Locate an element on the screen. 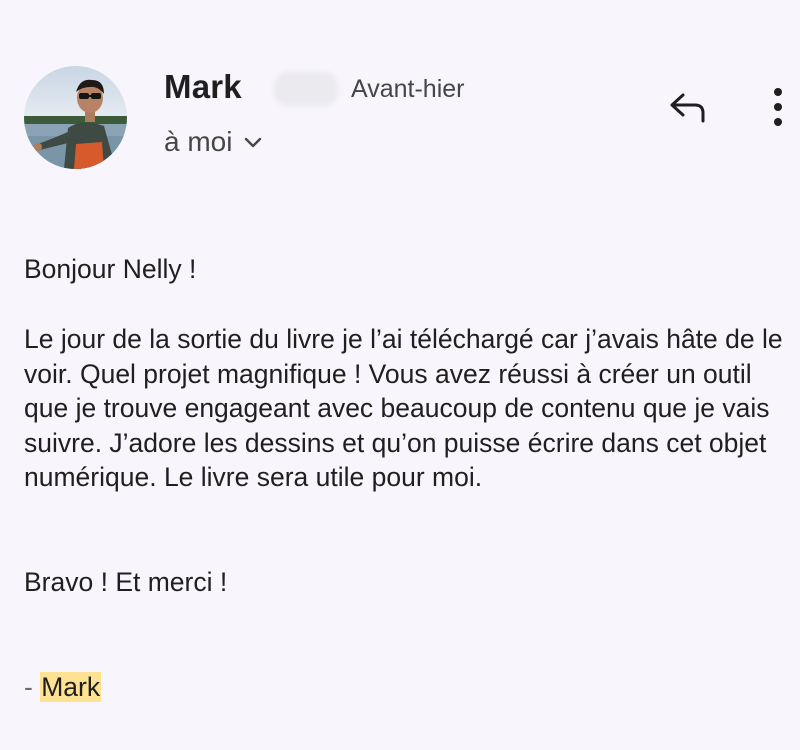 This screenshot has width=800, height=750. recipient-toggle: à moi is located at coordinates (214, 142).